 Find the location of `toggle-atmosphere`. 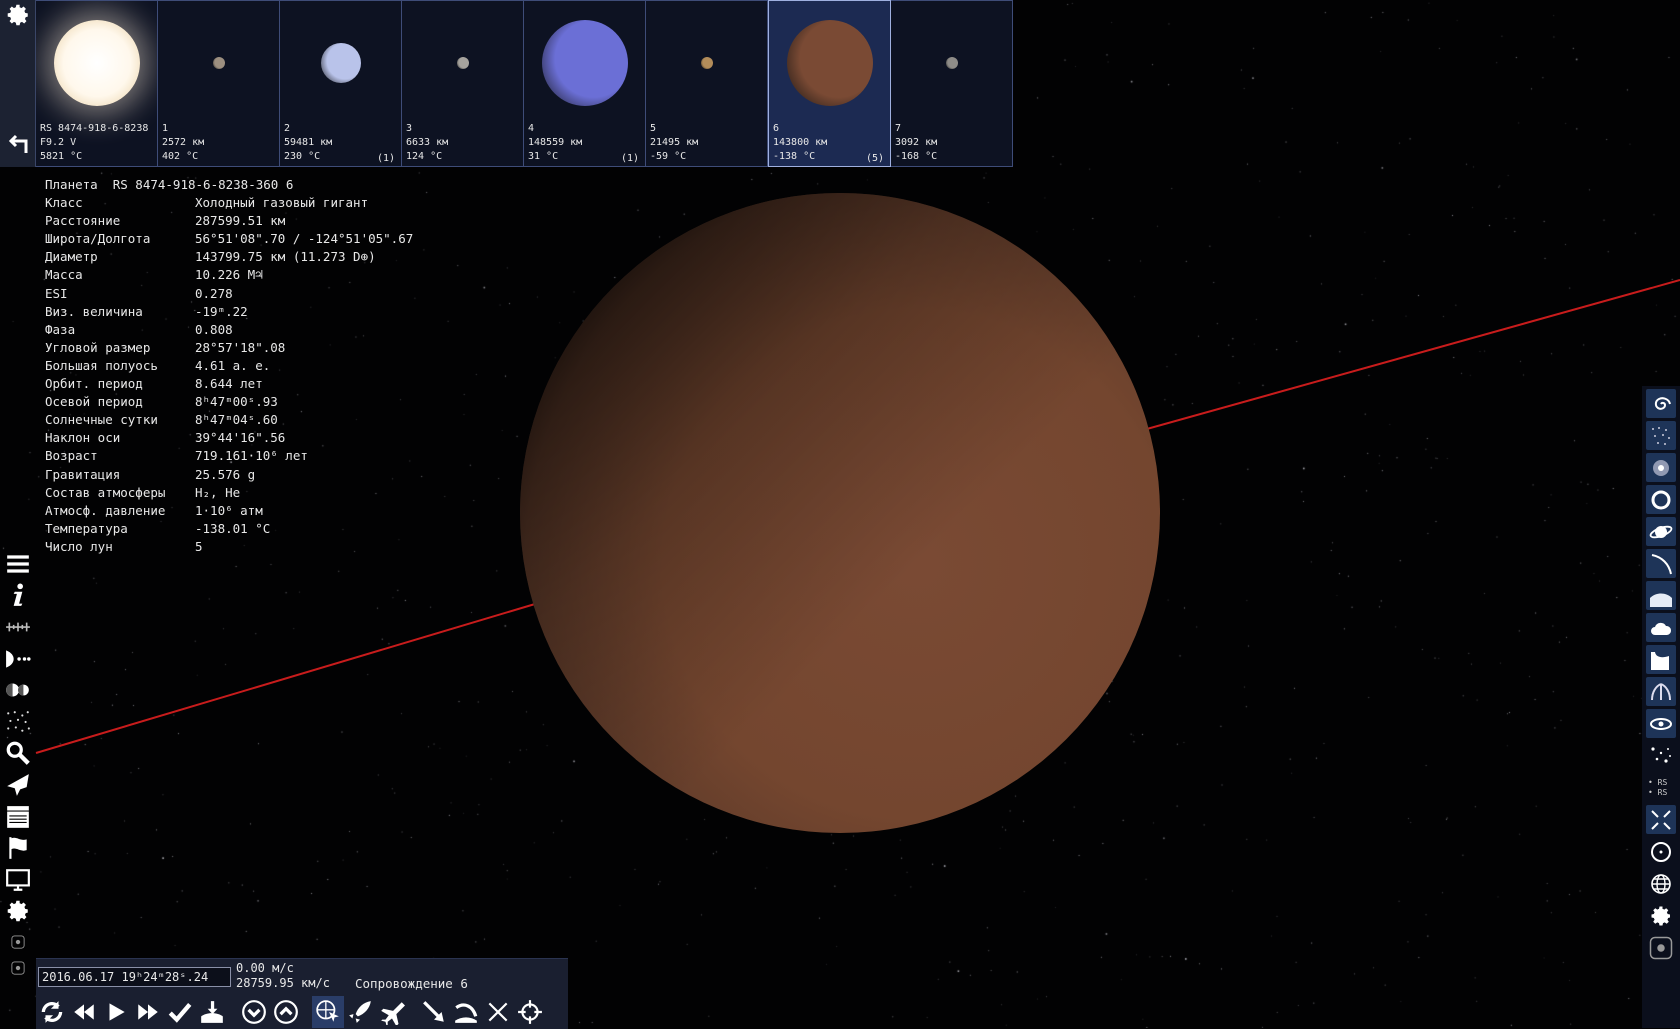

toggle-atmosphere is located at coordinates (1661, 595).